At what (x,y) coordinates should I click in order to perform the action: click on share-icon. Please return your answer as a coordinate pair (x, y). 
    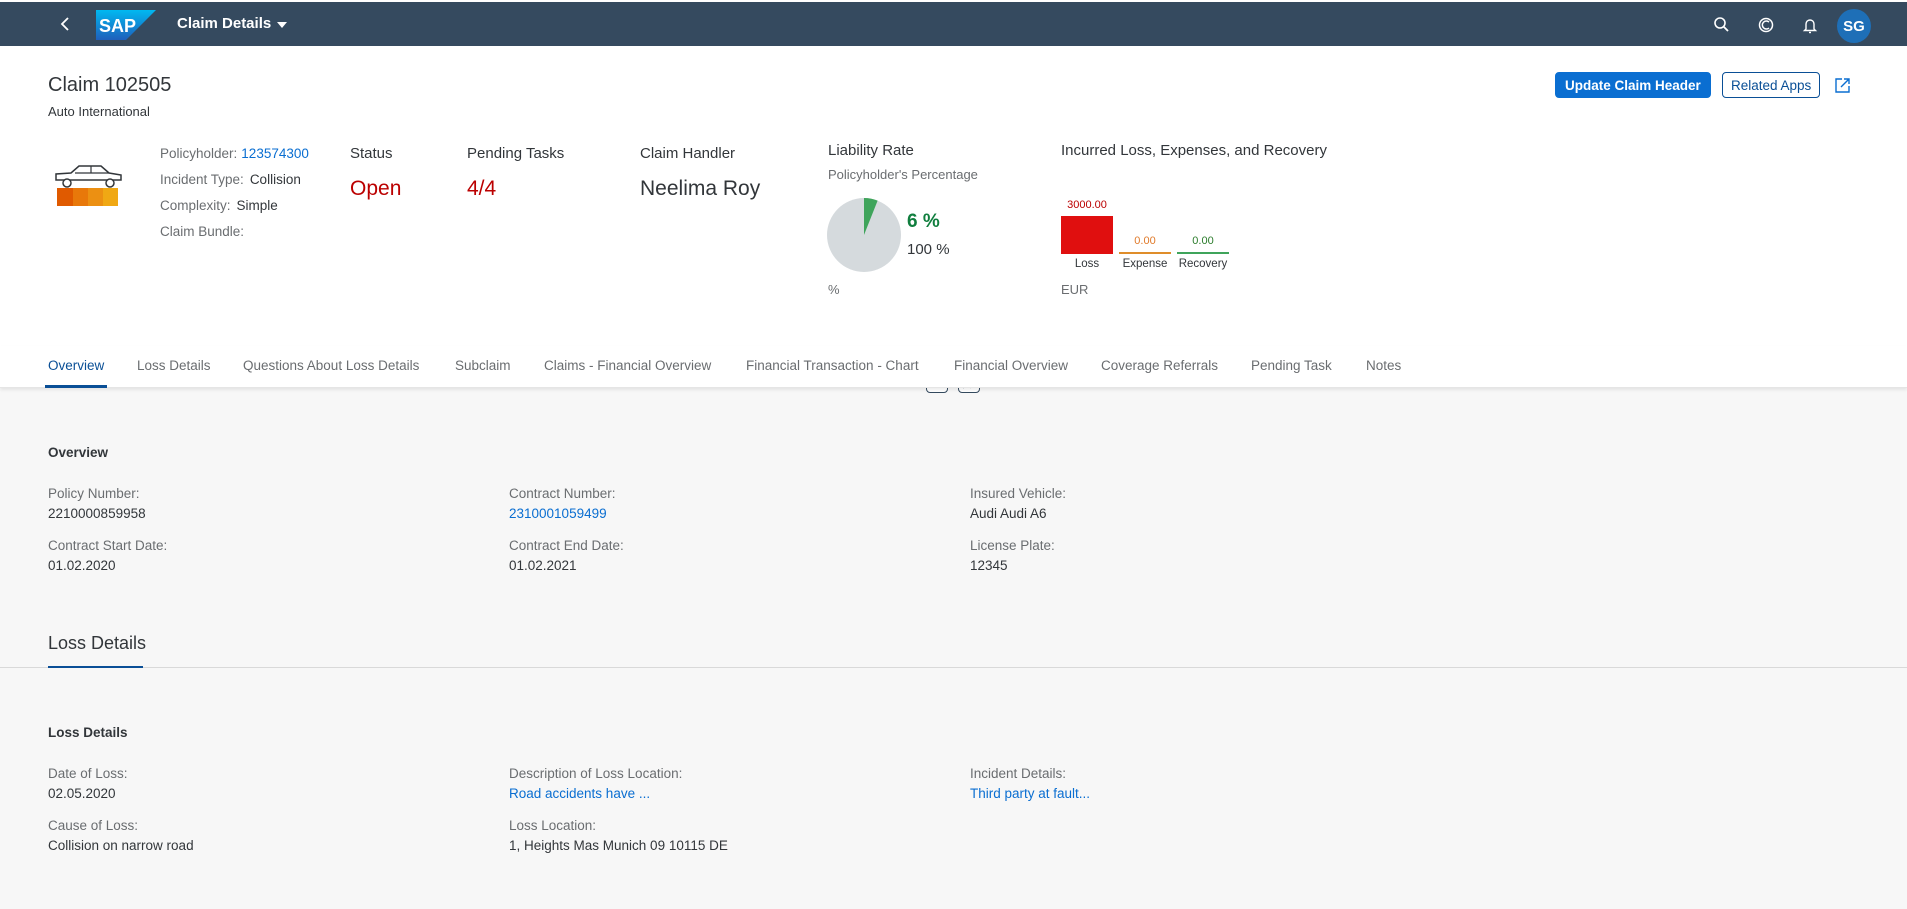
    Looking at the image, I should click on (1843, 85).